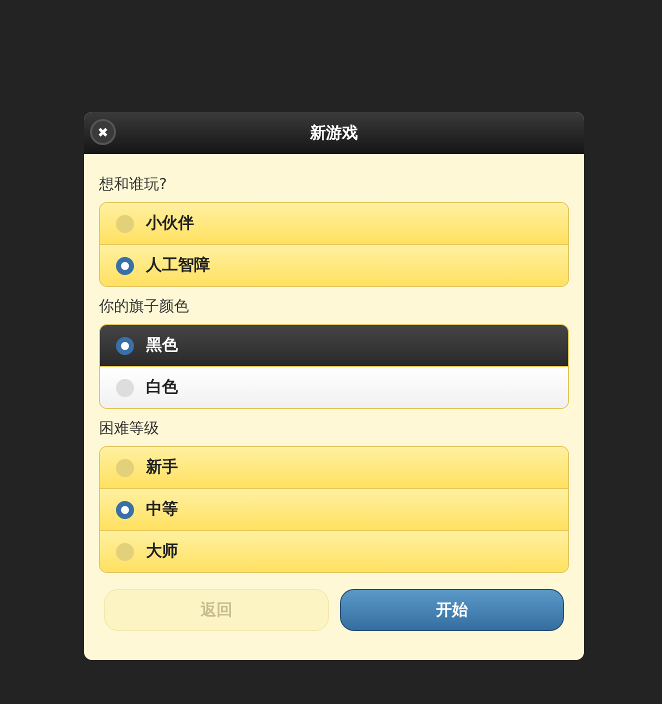  I want to click on radio-option: 中等, so click(334, 509).